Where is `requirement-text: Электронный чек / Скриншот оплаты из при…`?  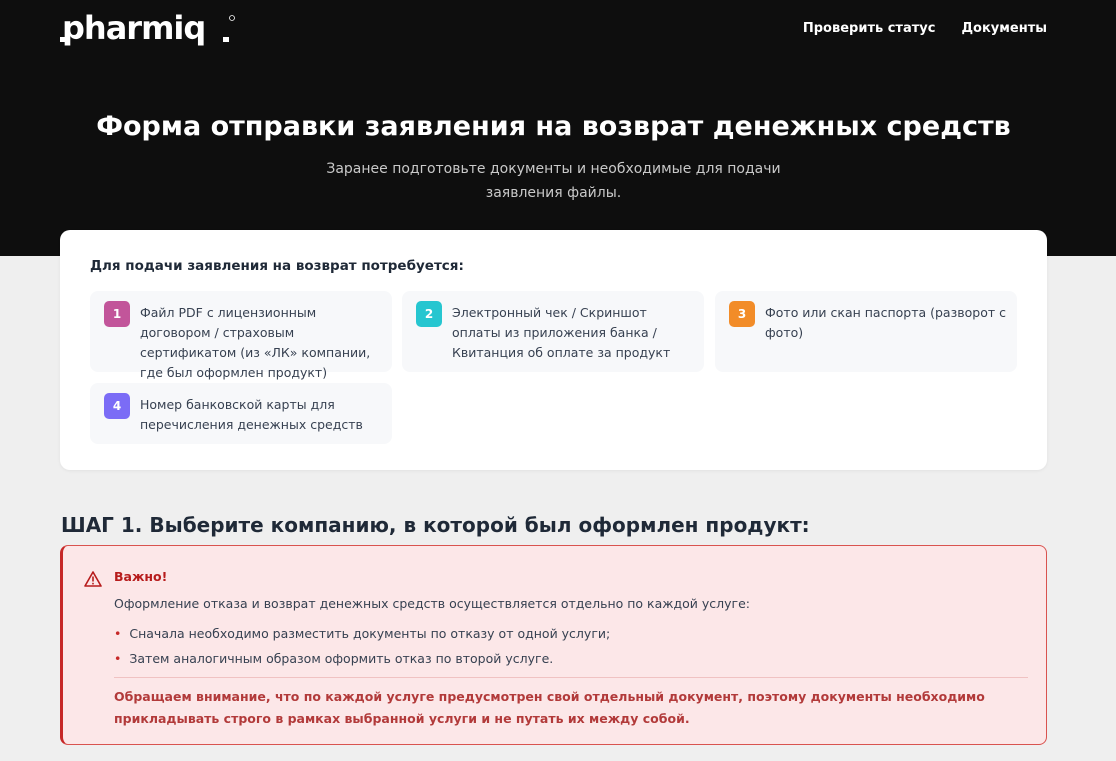 requirement-text: Электронный чек / Скриншот оплаты из при… is located at coordinates (561, 332).